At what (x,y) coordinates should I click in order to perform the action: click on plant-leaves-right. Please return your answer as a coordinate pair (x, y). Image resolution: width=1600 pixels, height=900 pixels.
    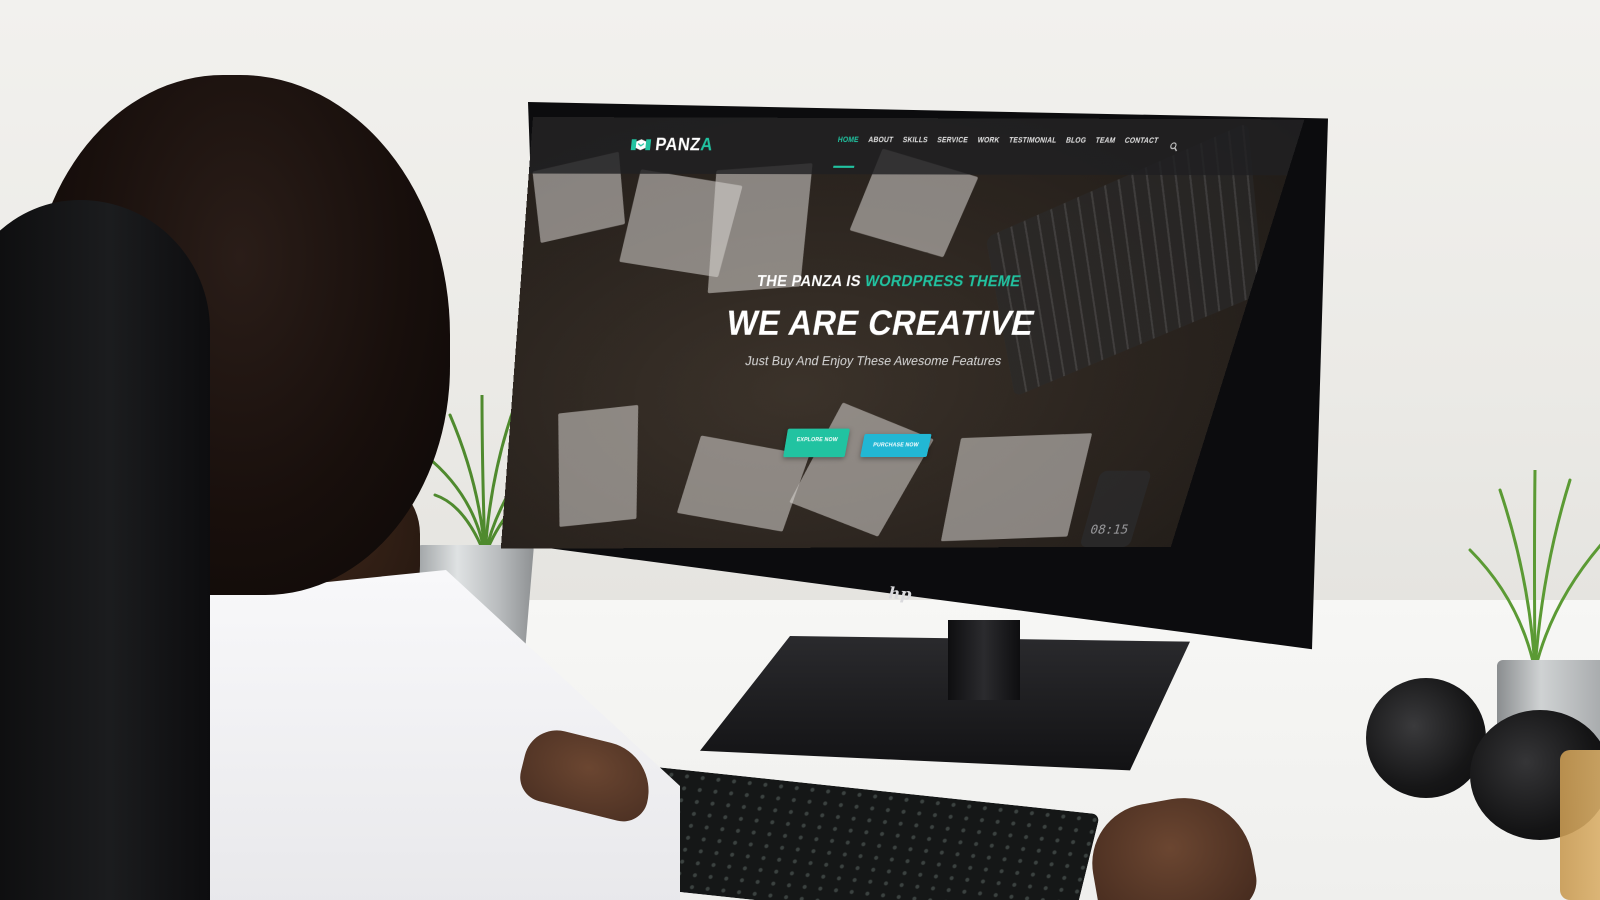
    Looking at the image, I should click on (1534, 570).